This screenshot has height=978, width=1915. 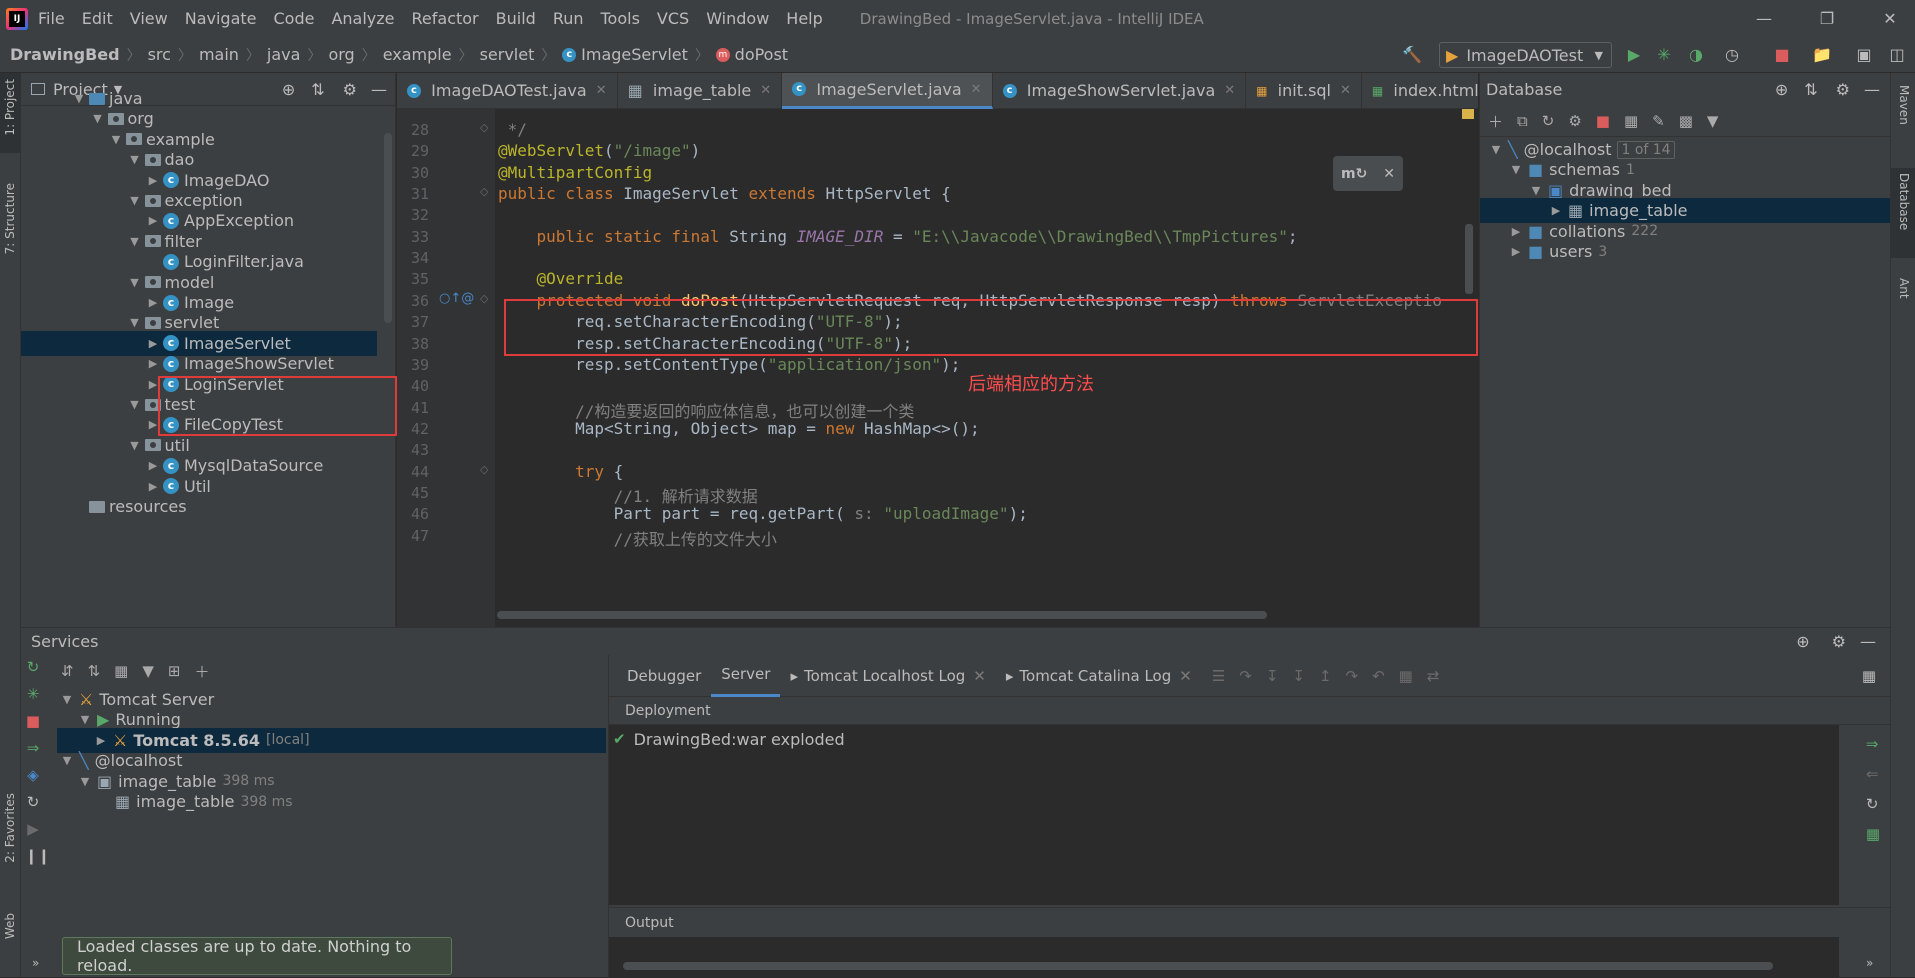 I want to click on pause-icon: ❙❙, so click(x=37, y=856).